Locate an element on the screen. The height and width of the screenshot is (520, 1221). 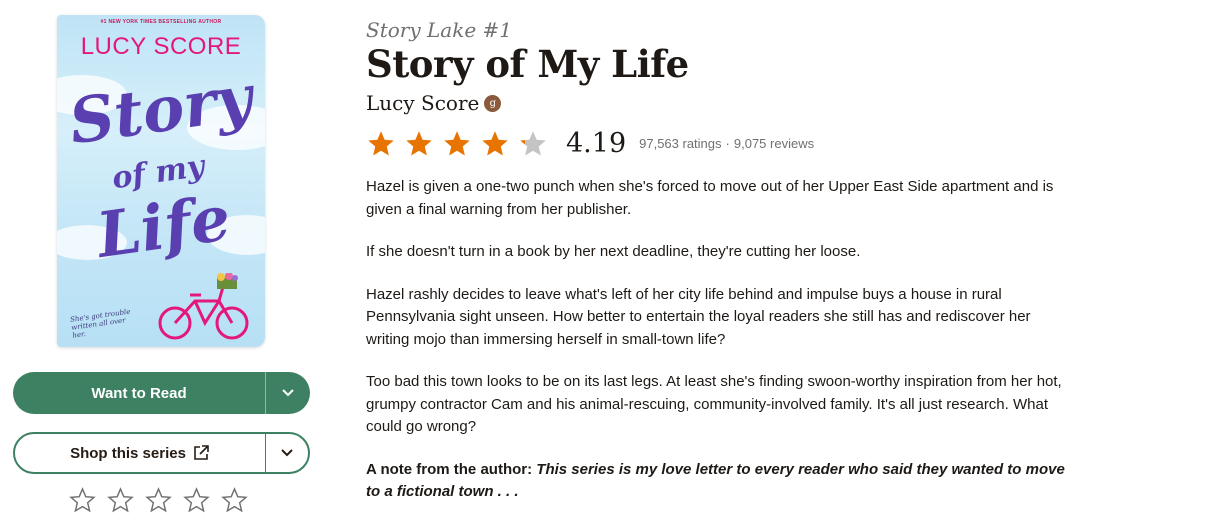
shop-dropdown-button is located at coordinates (287, 453).